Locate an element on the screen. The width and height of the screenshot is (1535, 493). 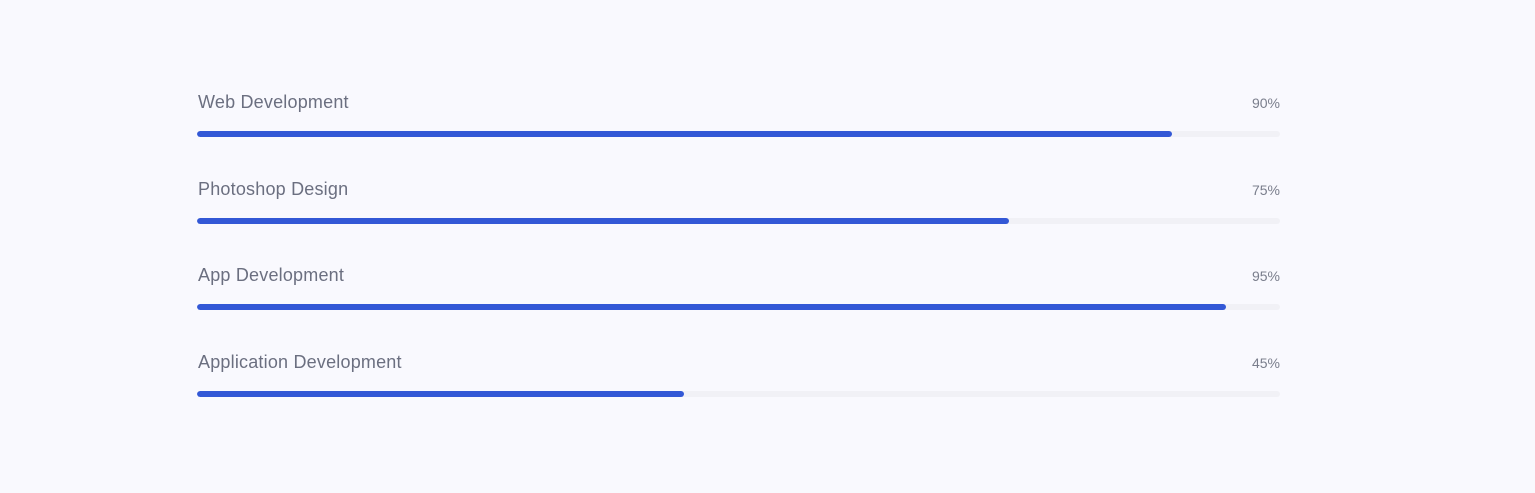
skill-header: Application Development 45% is located at coordinates (738, 363).